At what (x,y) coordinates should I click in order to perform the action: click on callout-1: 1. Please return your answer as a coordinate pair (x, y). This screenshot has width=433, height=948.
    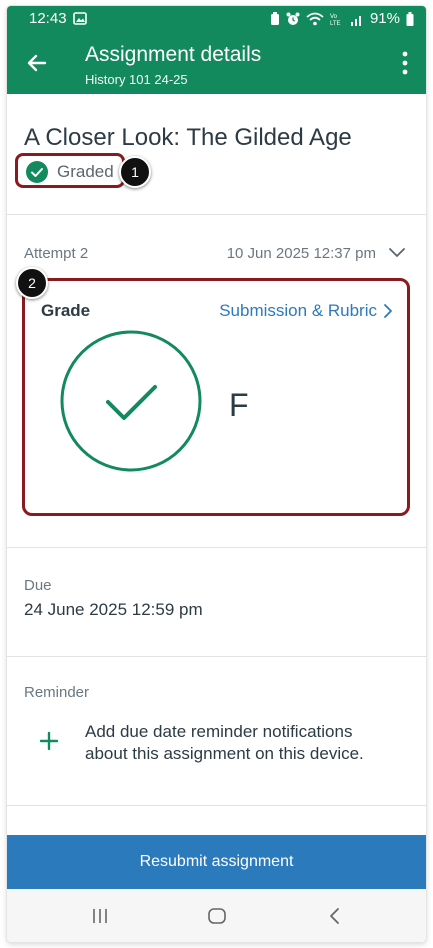
    Looking at the image, I should click on (135, 172).